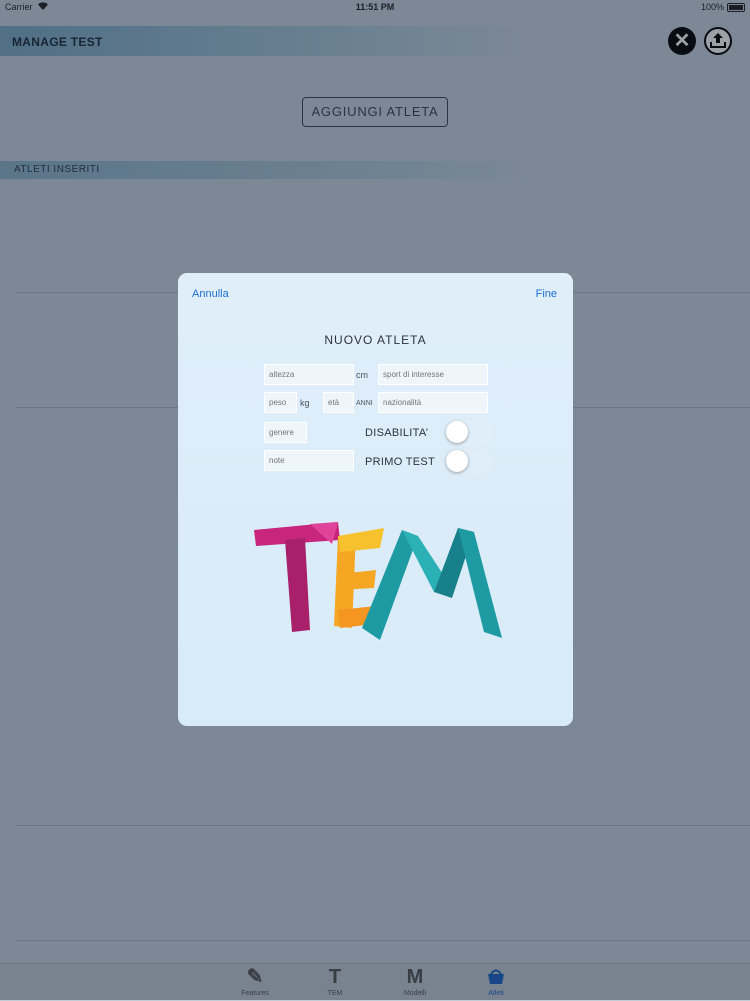 The width and height of the screenshot is (750, 1001). I want to click on first-test-toggle, so click(469, 462).